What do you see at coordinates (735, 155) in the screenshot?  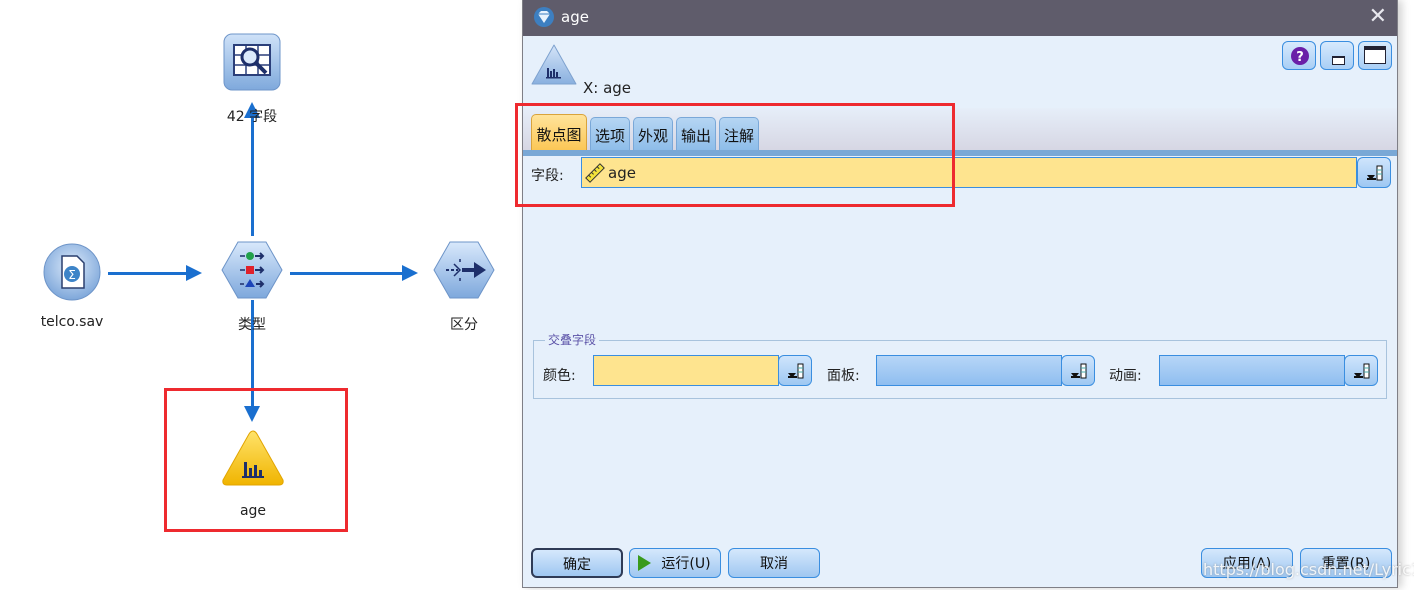 I see `highlight-box-tabs` at bounding box center [735, 155].